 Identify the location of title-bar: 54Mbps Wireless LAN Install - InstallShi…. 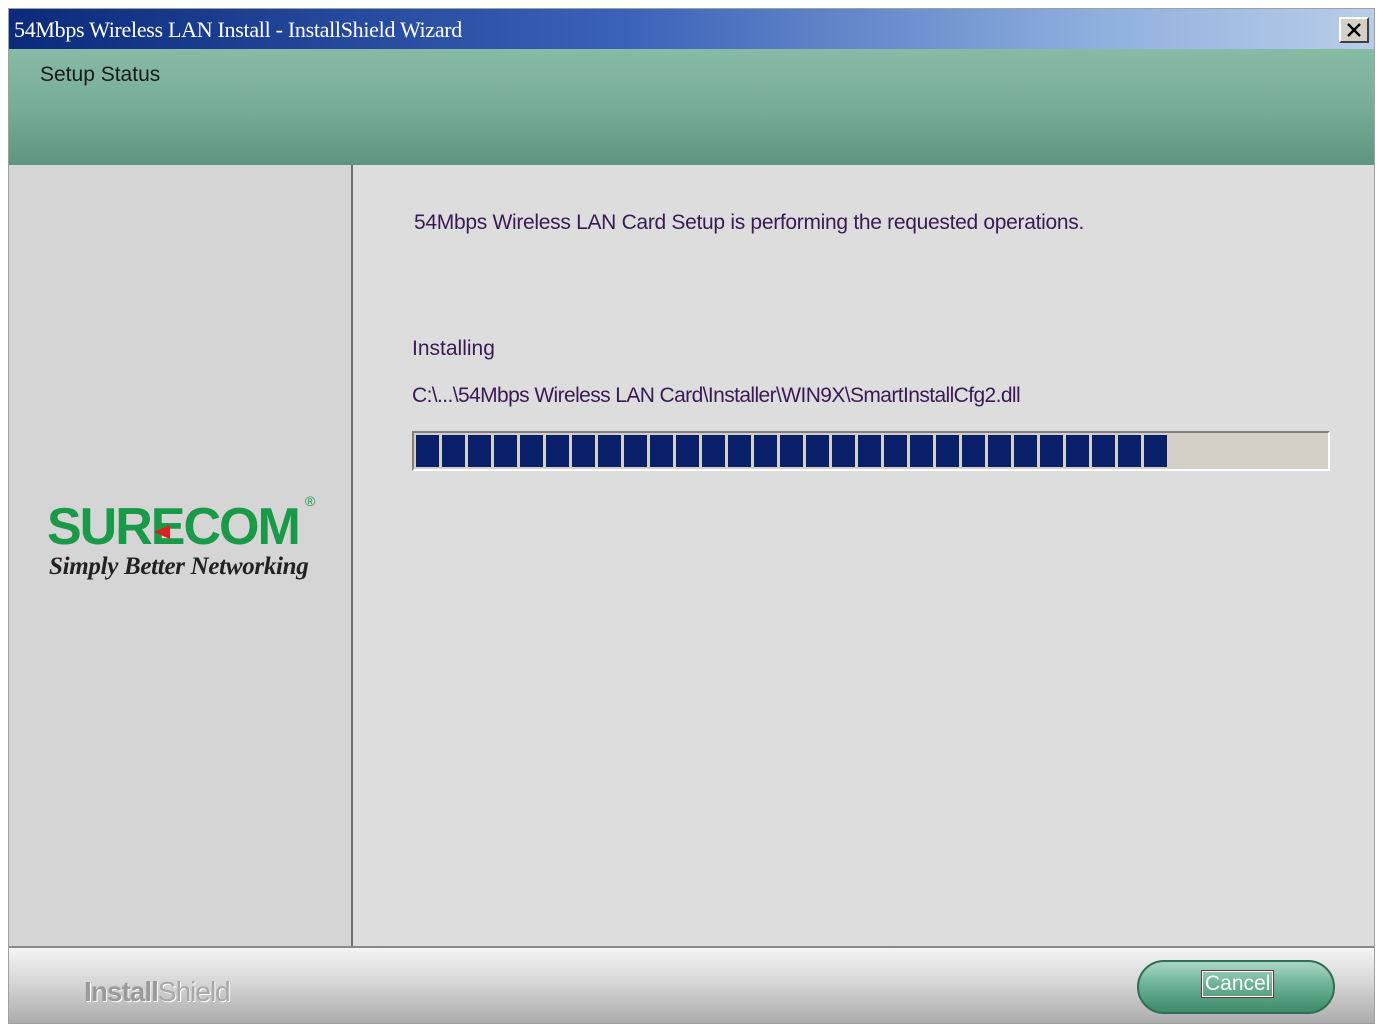
(691, 29).